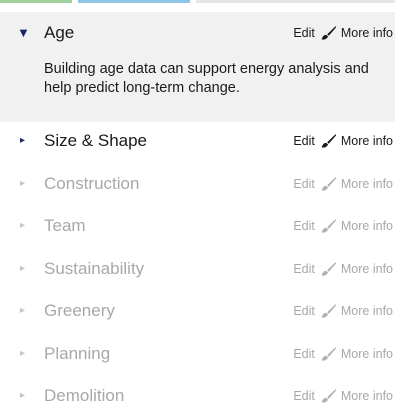 The height and width of the screenshot is (407, 395). Describe the element at coordinates (79, 310) in the screenshot. I see `section-label: Greenery` at that location.